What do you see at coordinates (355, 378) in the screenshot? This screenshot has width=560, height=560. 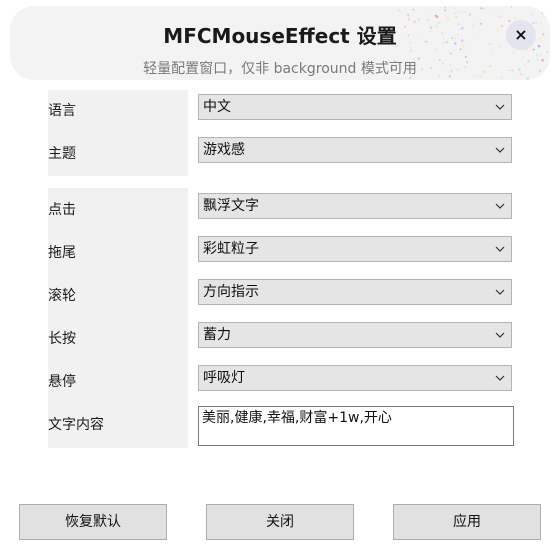 I see `hover-effect-select: 呼吸灯` at bounding box center [355, 378].